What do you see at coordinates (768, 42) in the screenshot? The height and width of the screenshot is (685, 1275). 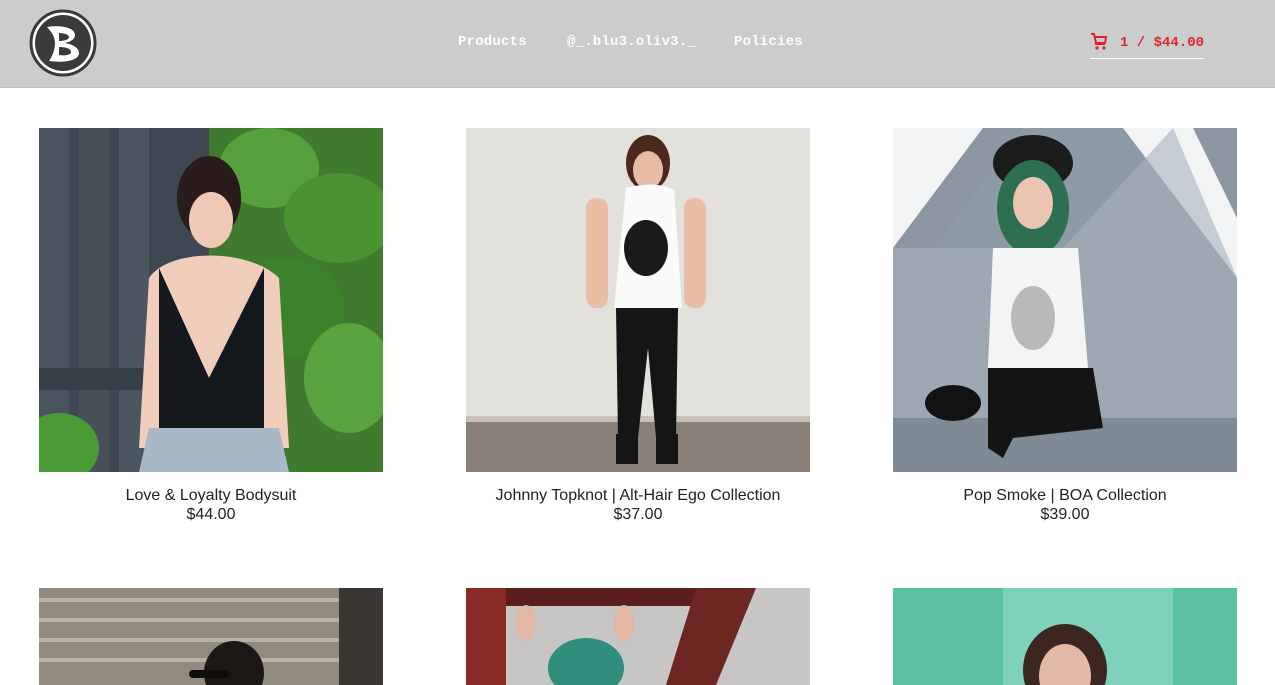 I see `nav-link-policies: Policies` at bounding box center [768, 42].